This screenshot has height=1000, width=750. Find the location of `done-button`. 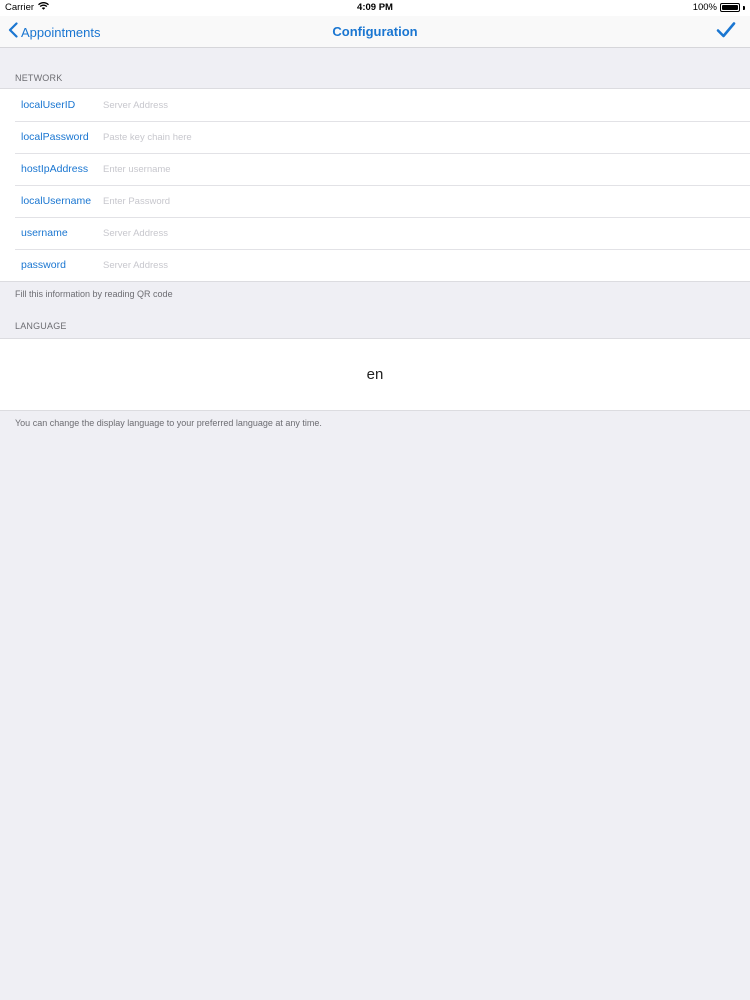

done-button is located at coordinates (726, 32).